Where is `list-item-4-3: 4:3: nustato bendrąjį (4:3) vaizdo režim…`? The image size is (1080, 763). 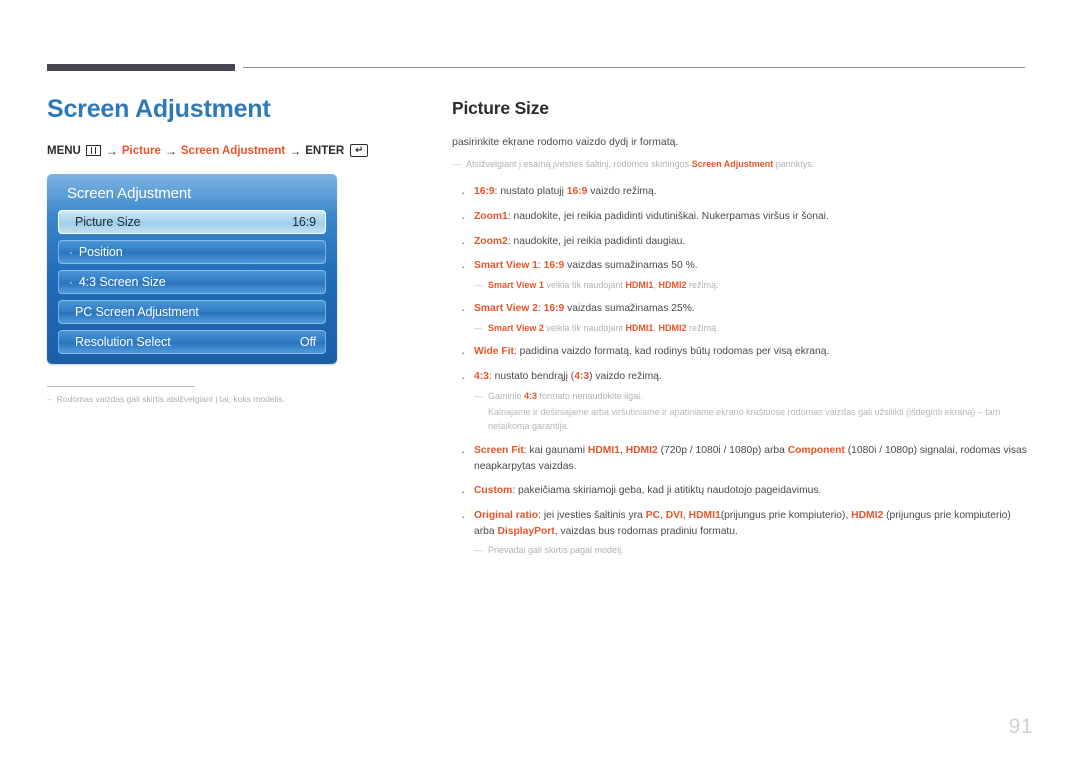
list-item-4-3: 4:3: nustato bendrąjį (4:3) vaizdo režim… is located at coordinates (741, 401).